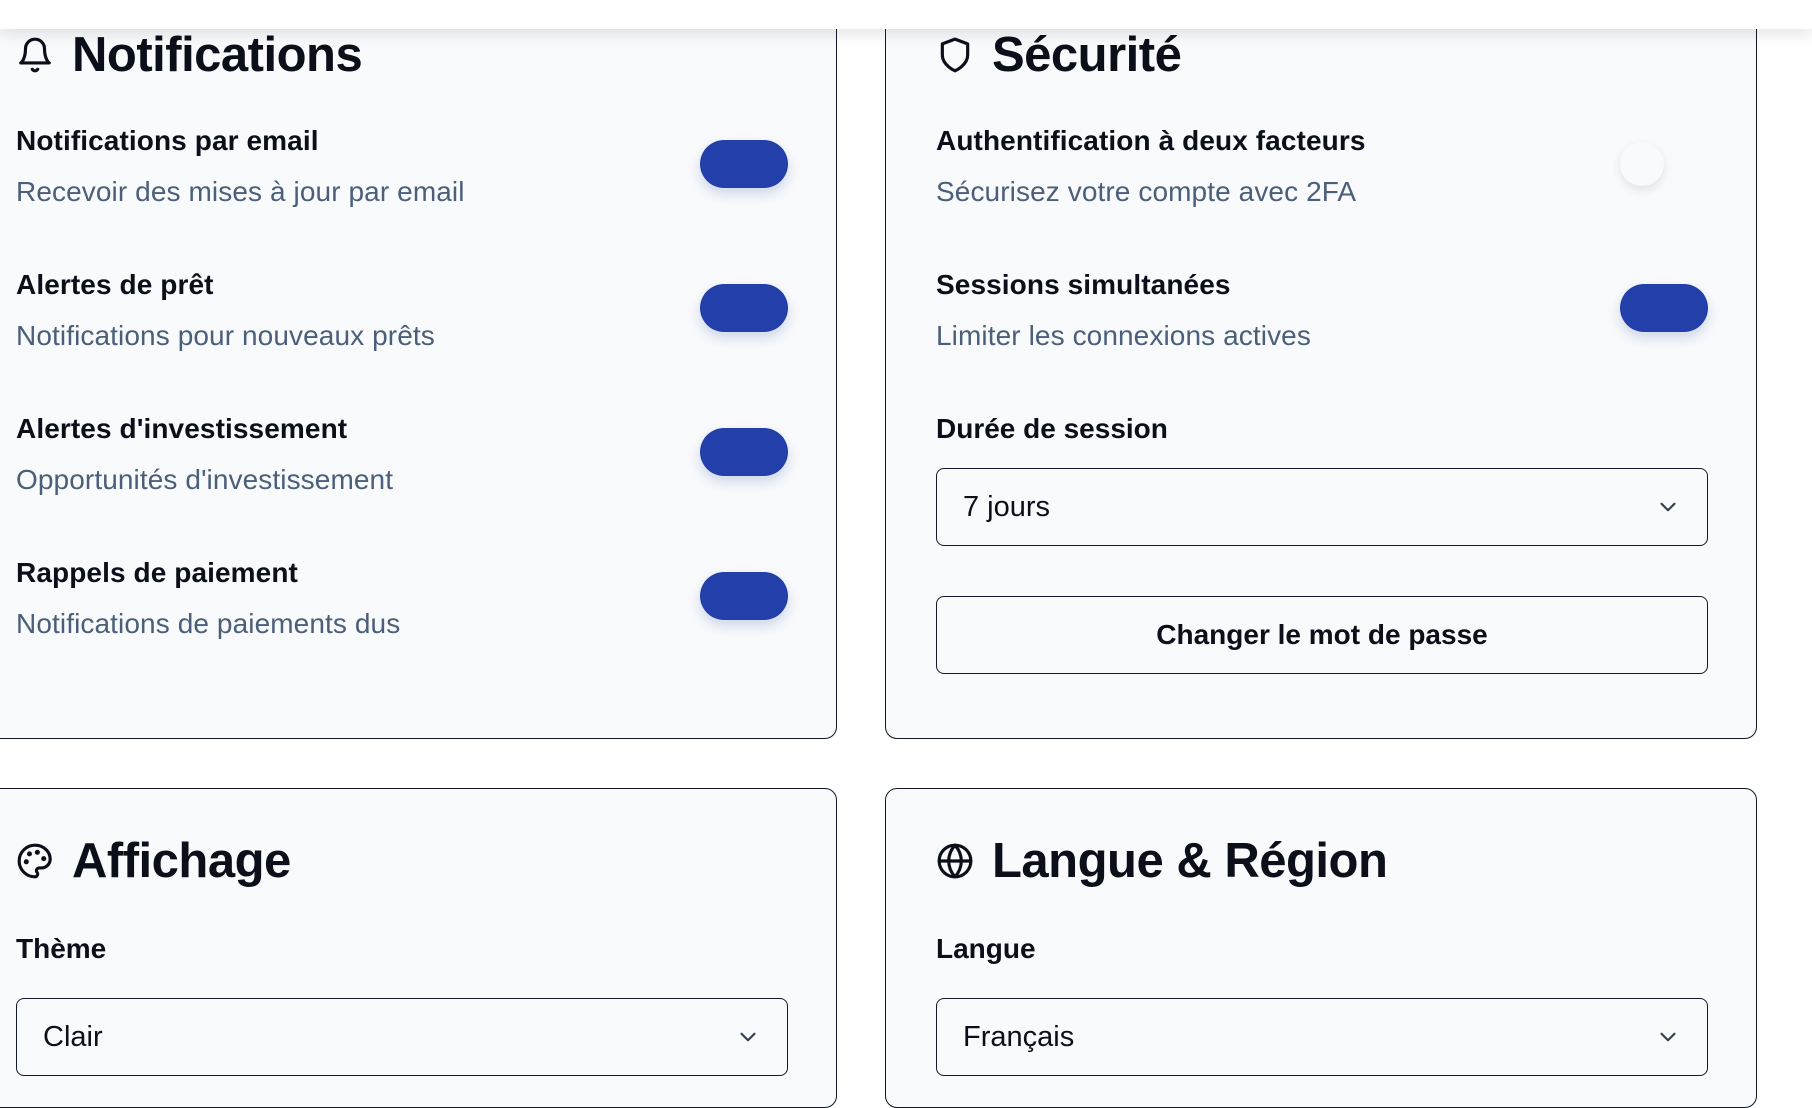 The image size is (1812, 1108). Describe the element at coordinates (744, 164) in the screenshot. I see `email-notifications-toggle` at that location.